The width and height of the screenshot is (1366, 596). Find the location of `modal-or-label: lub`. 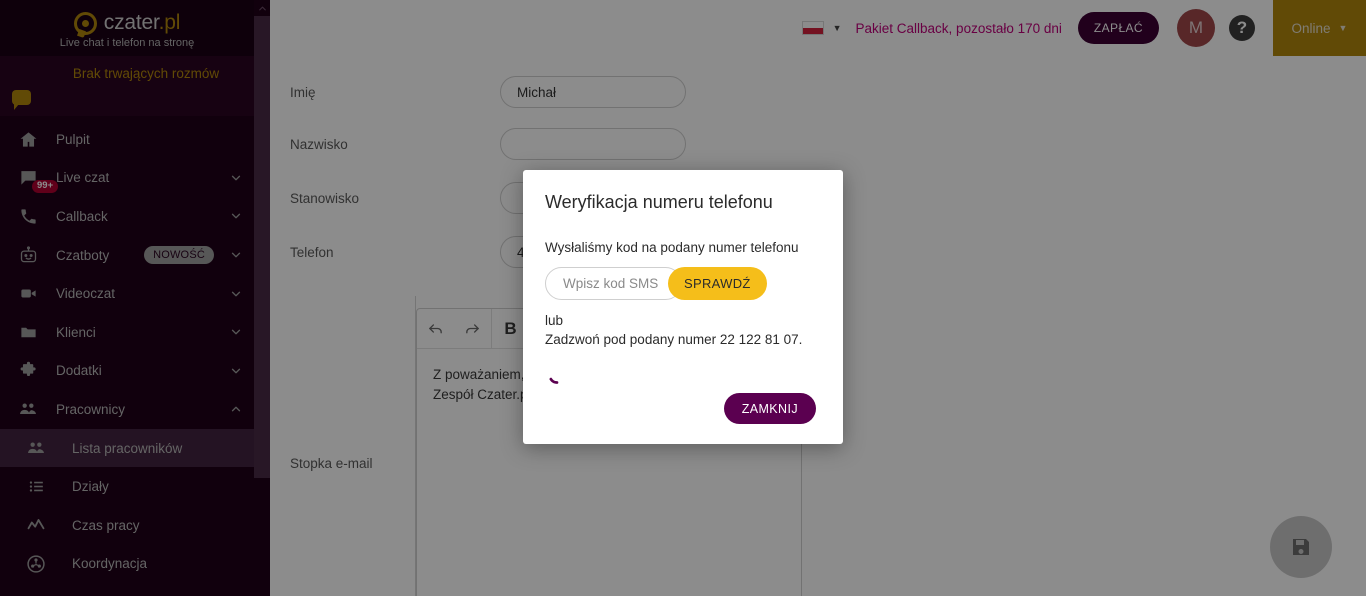

modal-or-label: lub is located at coordinates (554, 320).